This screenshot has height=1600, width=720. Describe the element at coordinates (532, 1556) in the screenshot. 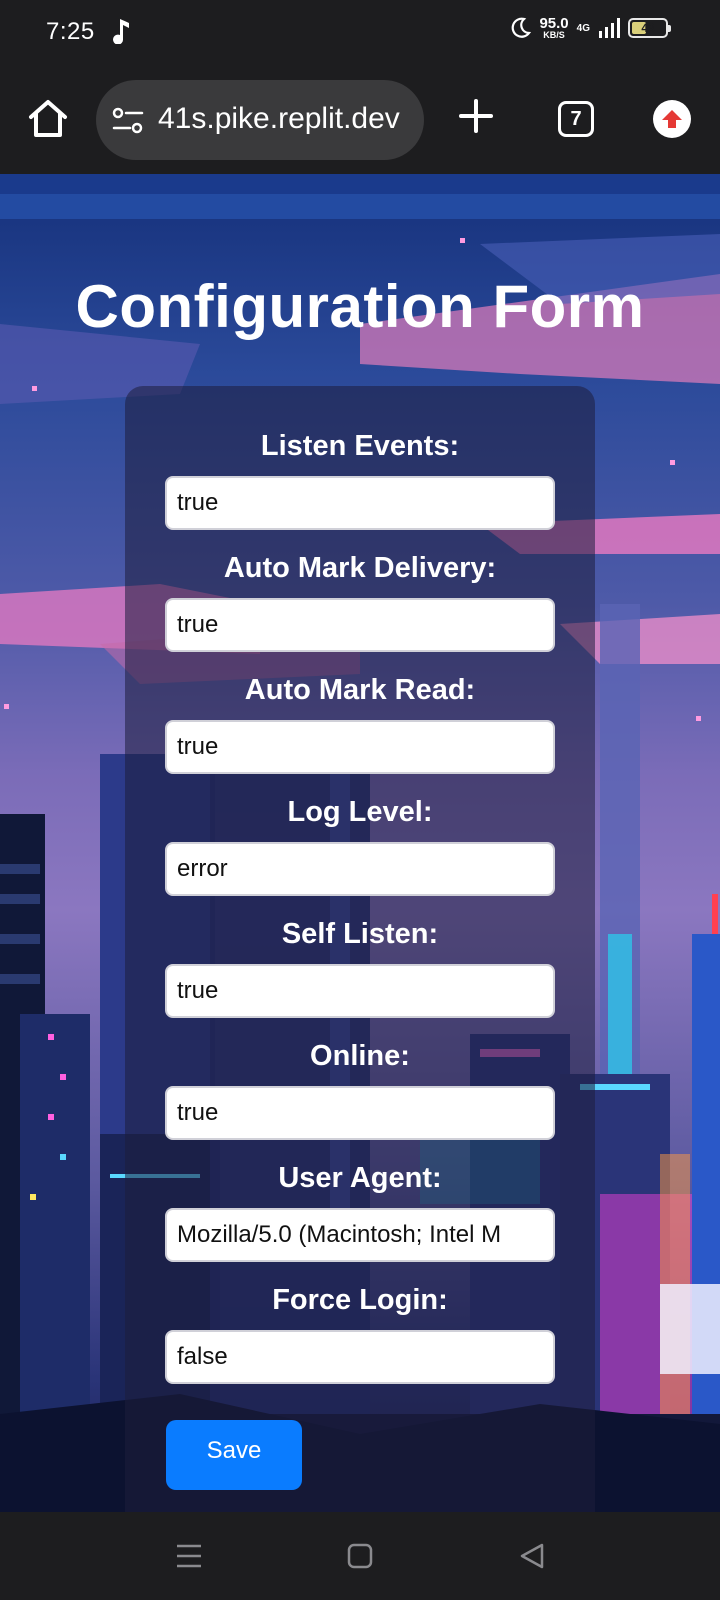

I see `back-icon` at that location.